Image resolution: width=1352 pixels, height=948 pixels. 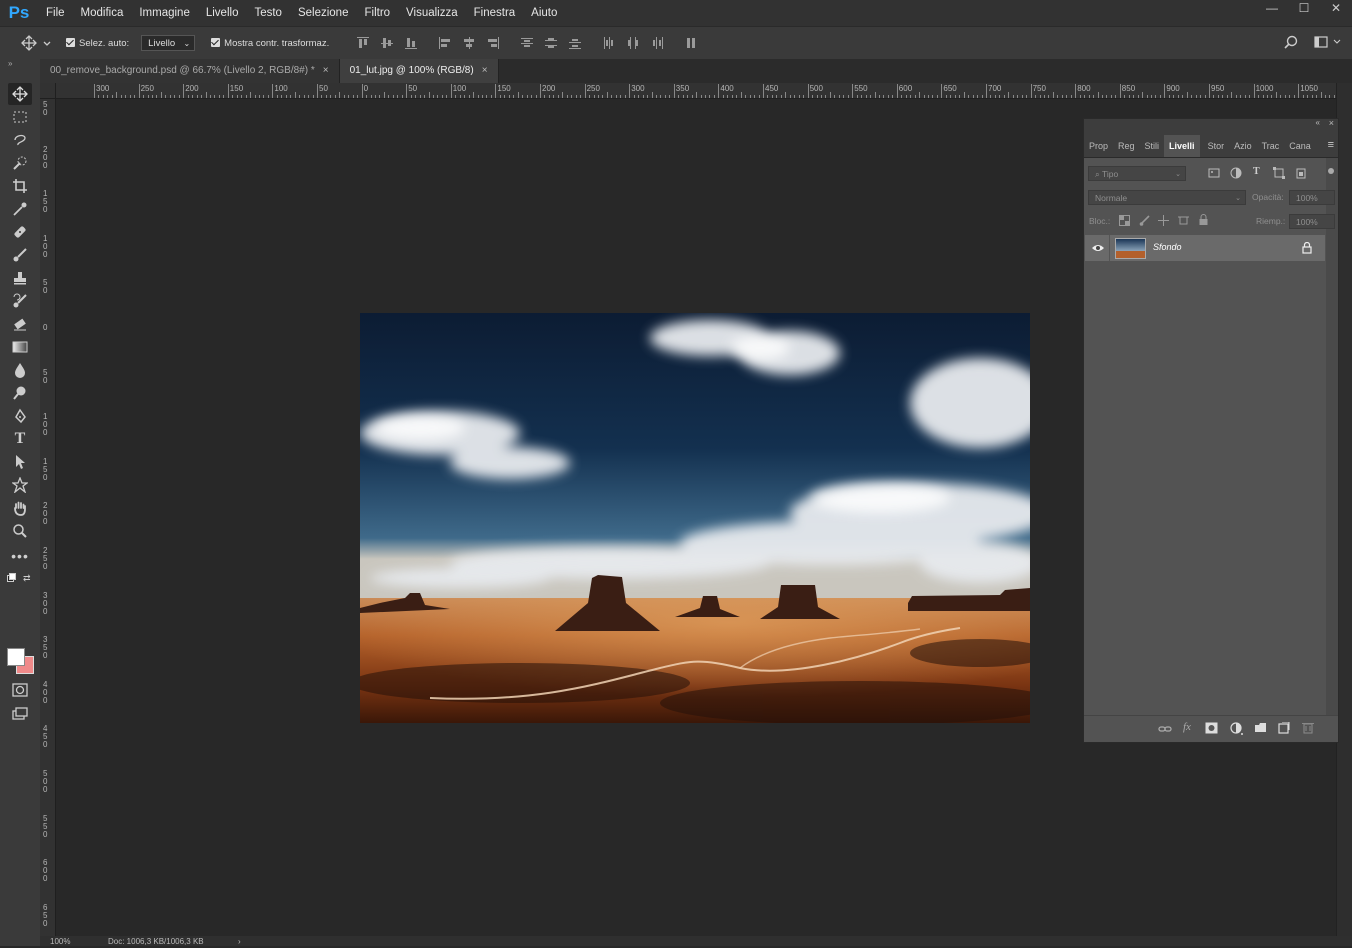 I want to click on healing-brush-tool-icon, so click(x=20, y=232).